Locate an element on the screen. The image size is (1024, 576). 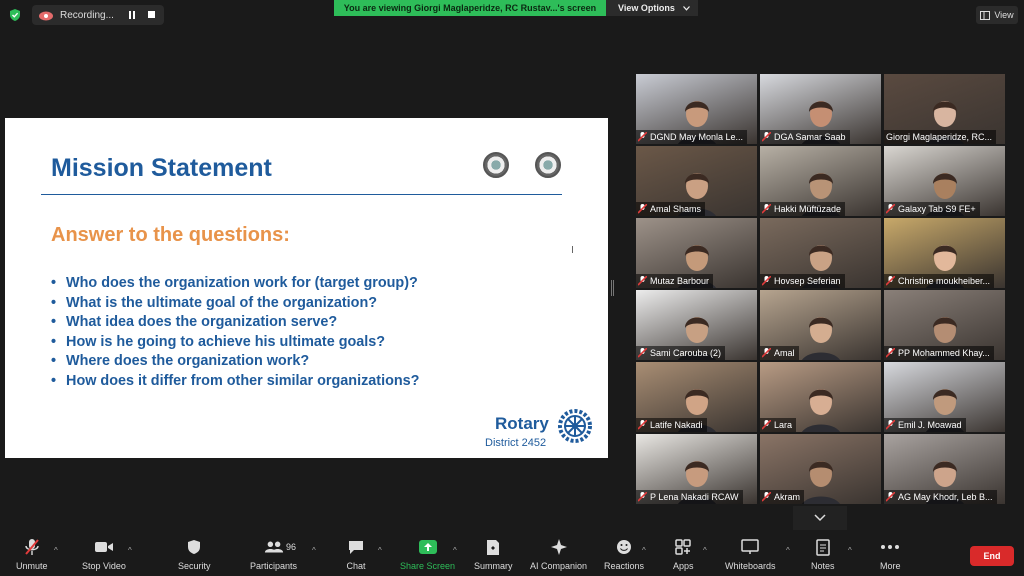
participant-name: Lara is located at coordinates (783, 425).